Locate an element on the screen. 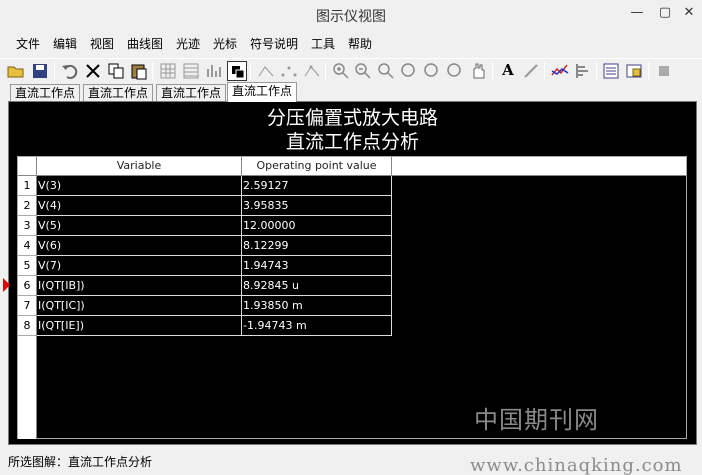 This screenshot has height=475, width=702. curve3-icon is located at coordinates (312, 71).